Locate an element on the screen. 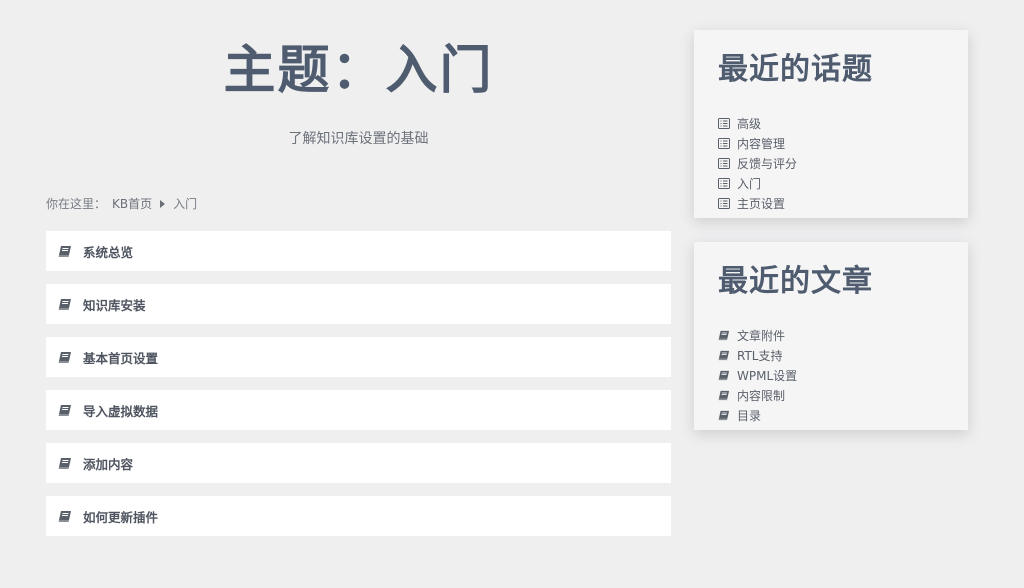  topic-link: 反馈与评分 is located at coordinates (831, 164).